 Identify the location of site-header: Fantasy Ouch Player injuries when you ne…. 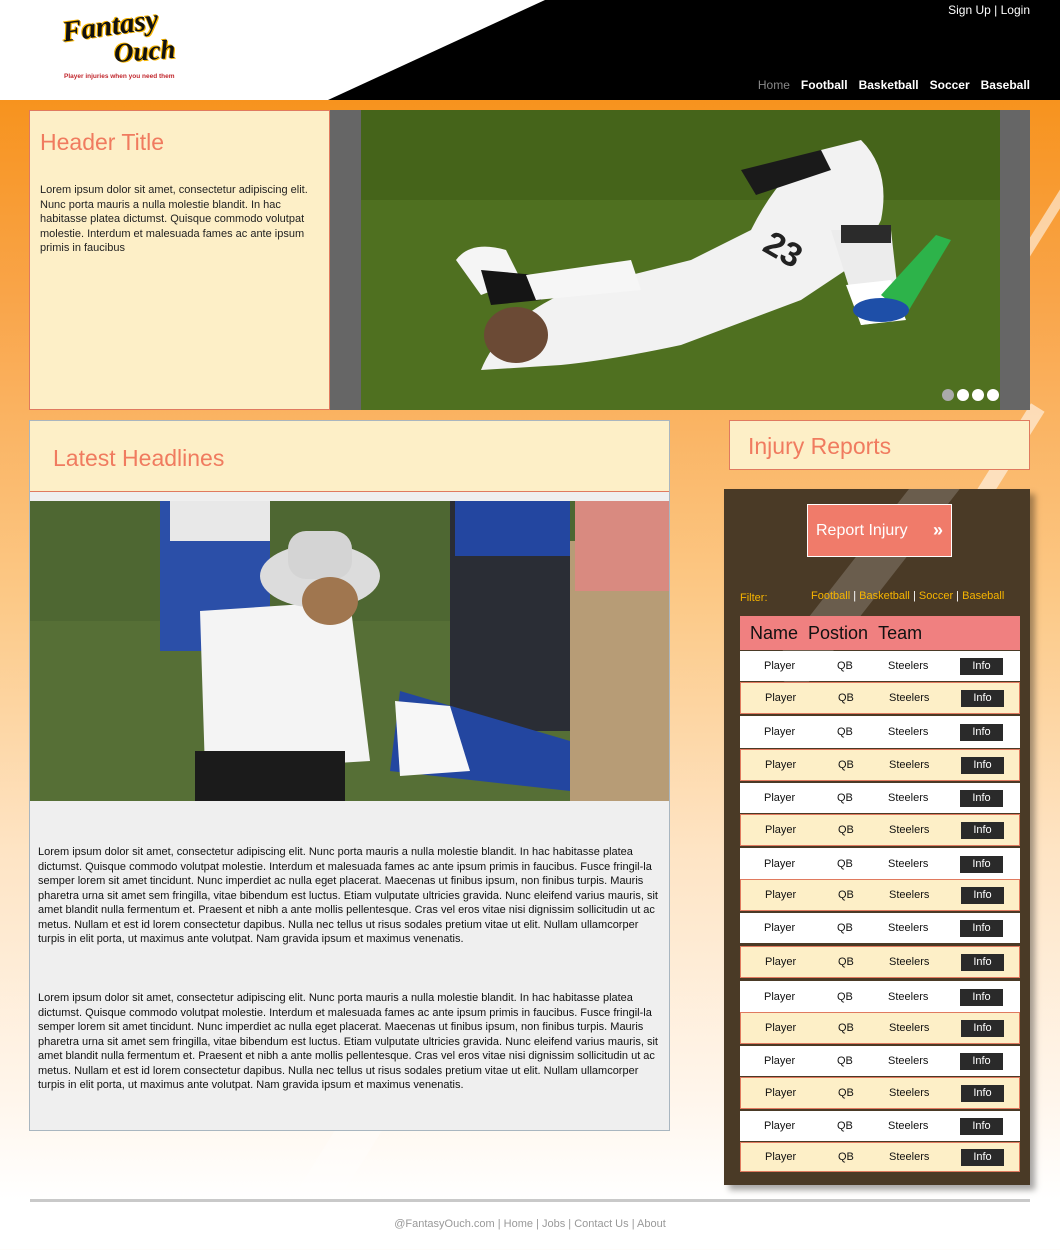
(530, 50).